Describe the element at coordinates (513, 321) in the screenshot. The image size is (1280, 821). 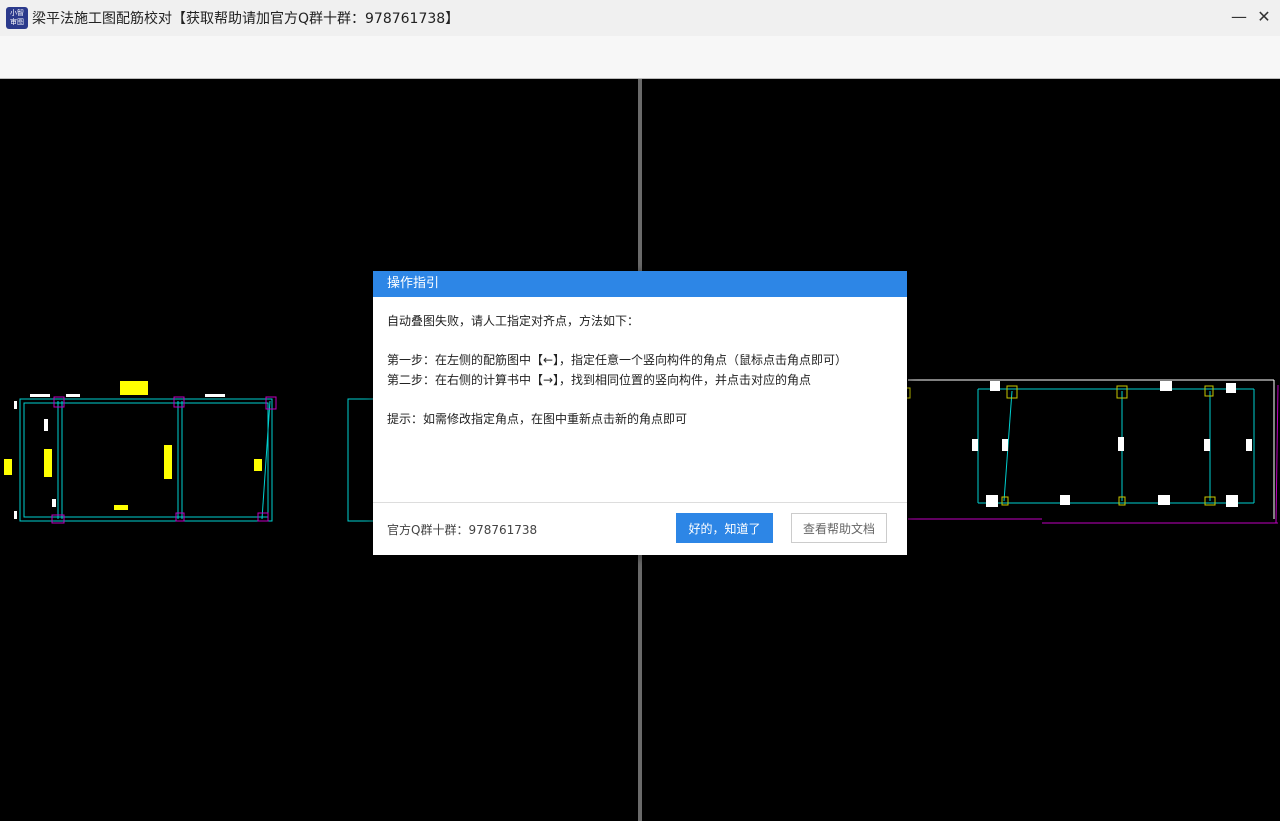
I see `dialog-intro: 自动叠图失败，请人工指定对齐点，方法如下：` at that location.